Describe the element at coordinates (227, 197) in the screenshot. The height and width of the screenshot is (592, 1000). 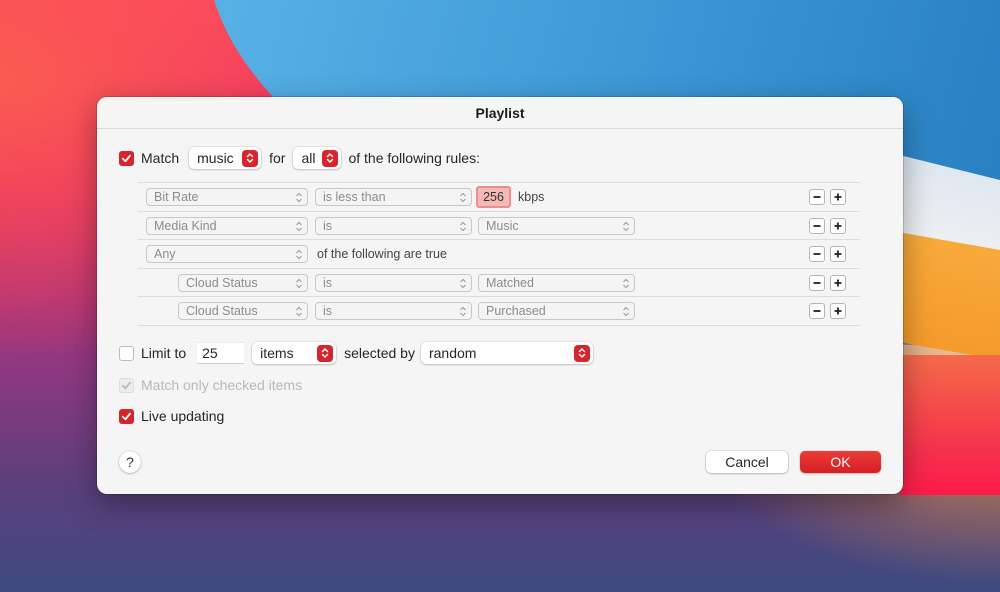
I see `rule-field-select: Bit Rate` at that location.